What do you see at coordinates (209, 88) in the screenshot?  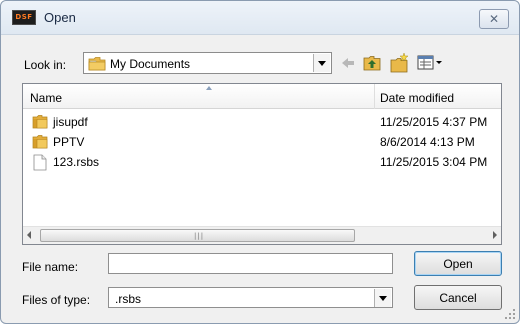 I see `sort-ascending-icon` at bounding box center [209, 88].